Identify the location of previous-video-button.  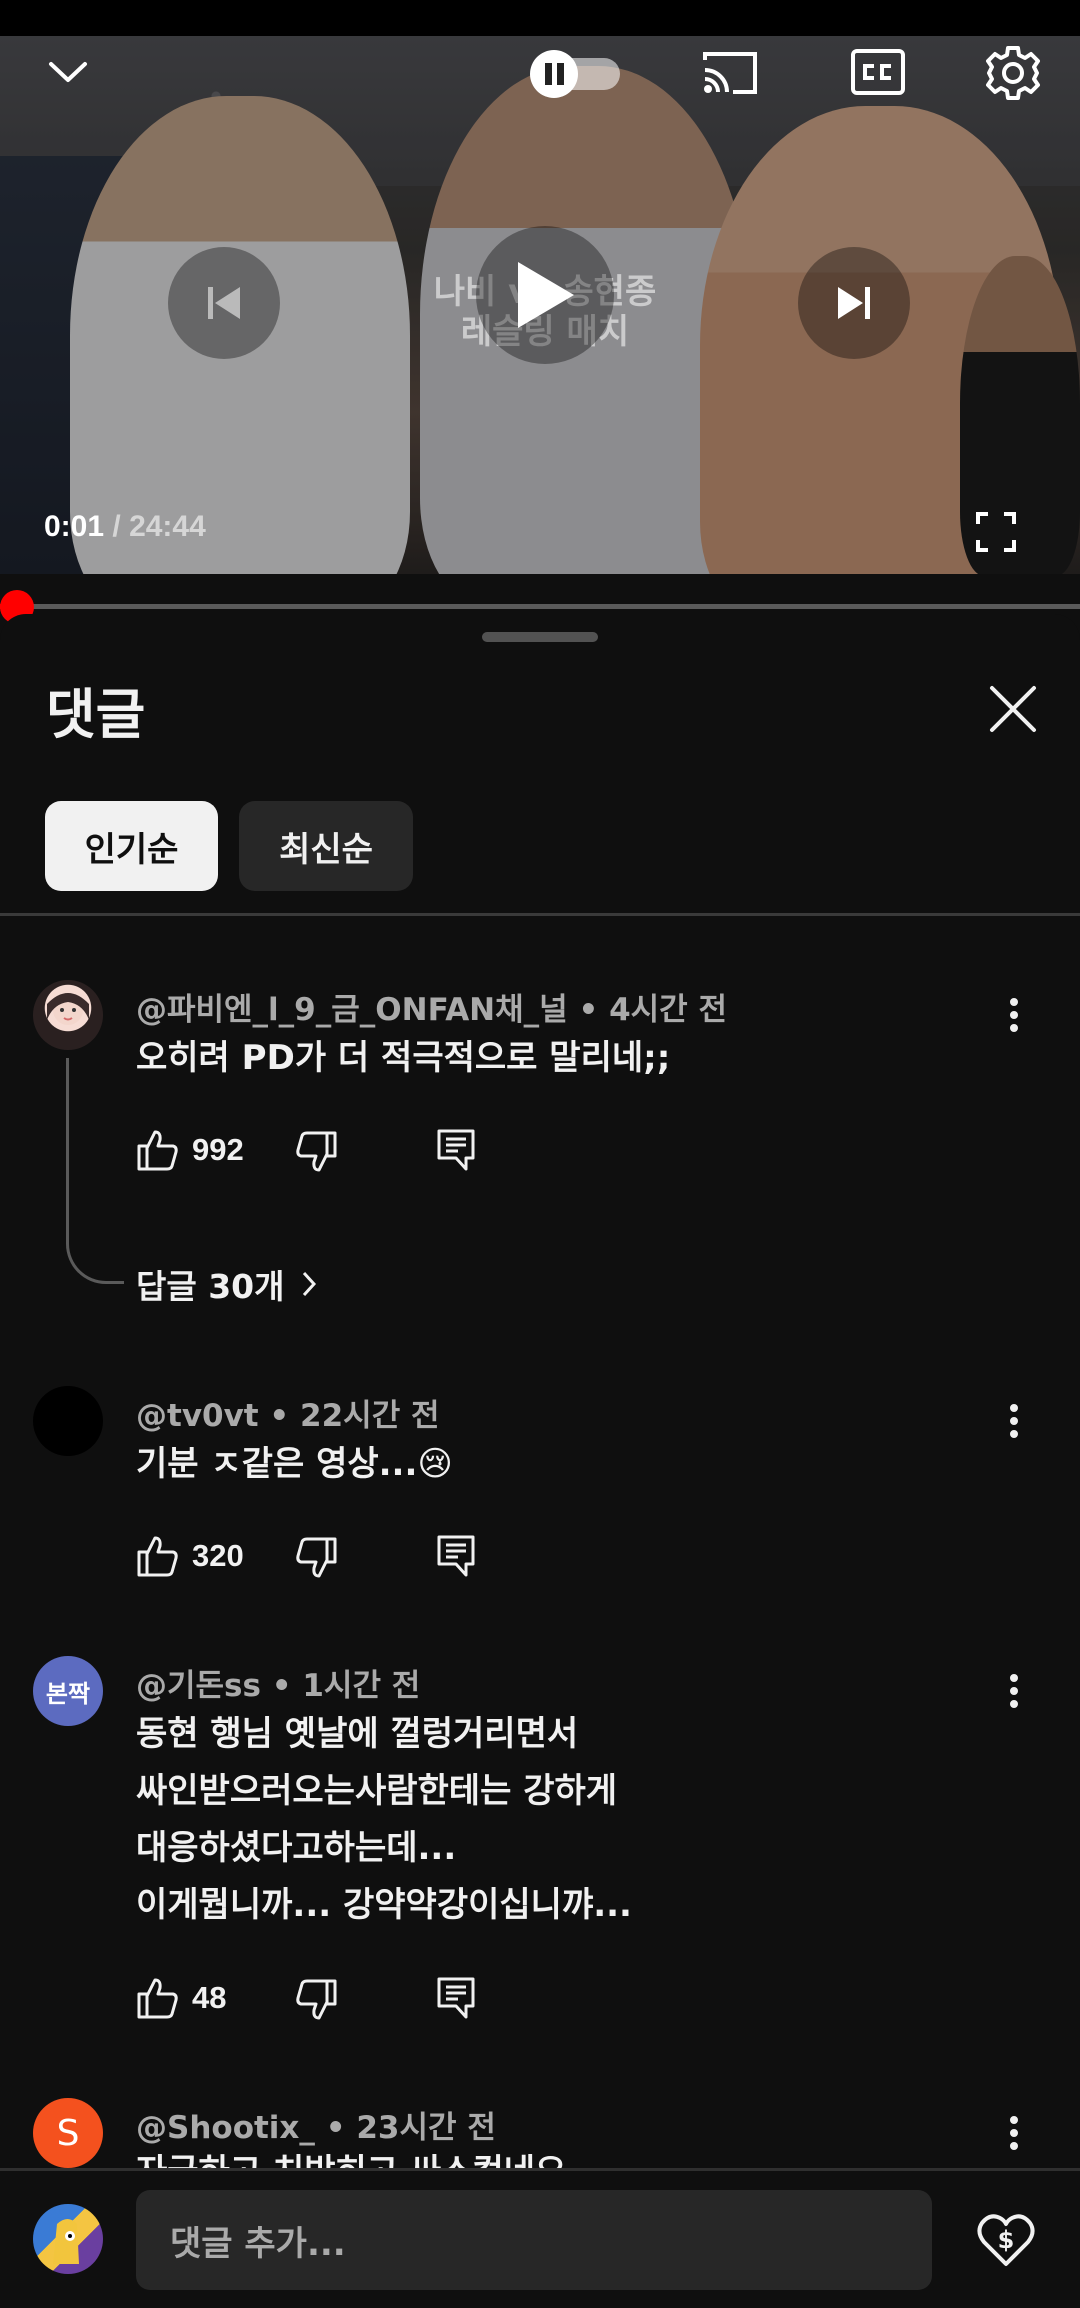
(224, 303).